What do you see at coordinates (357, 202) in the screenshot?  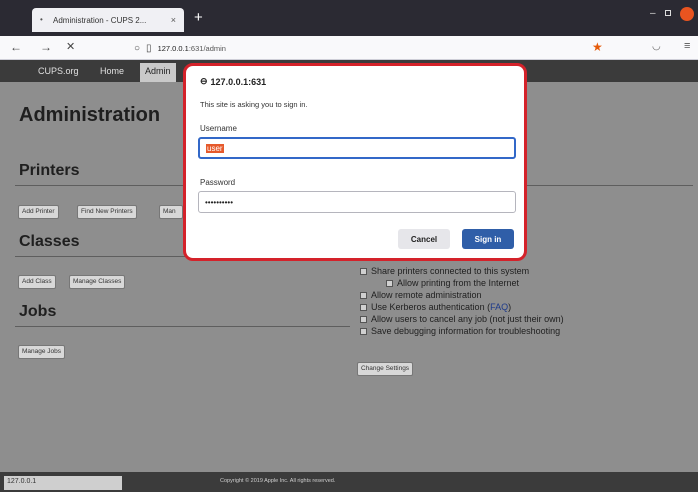 I see `password-field: ••••••••••` at bounding box center [357, 202].